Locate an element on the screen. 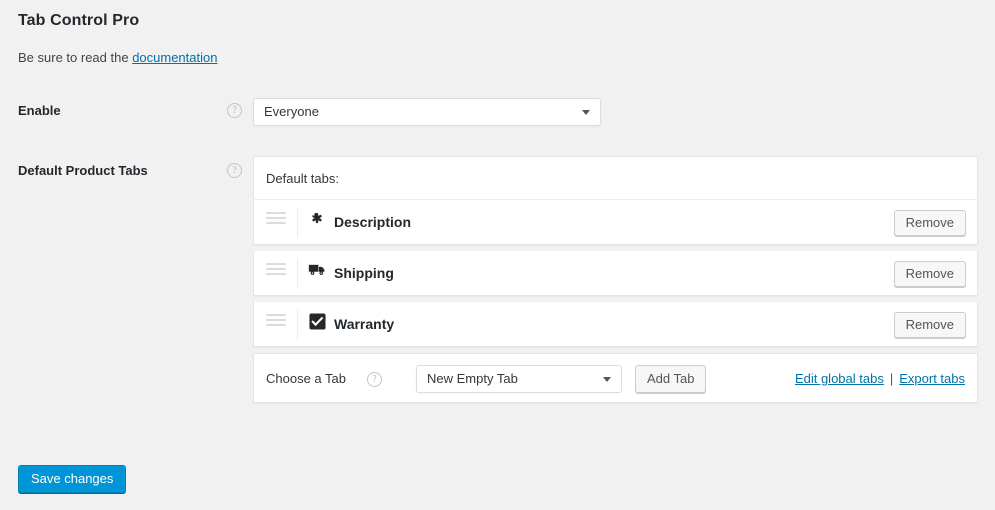 Image resolution: width=995 pixels, height=510 pixels. tab-name: Description is located at coordinates (373, 222).